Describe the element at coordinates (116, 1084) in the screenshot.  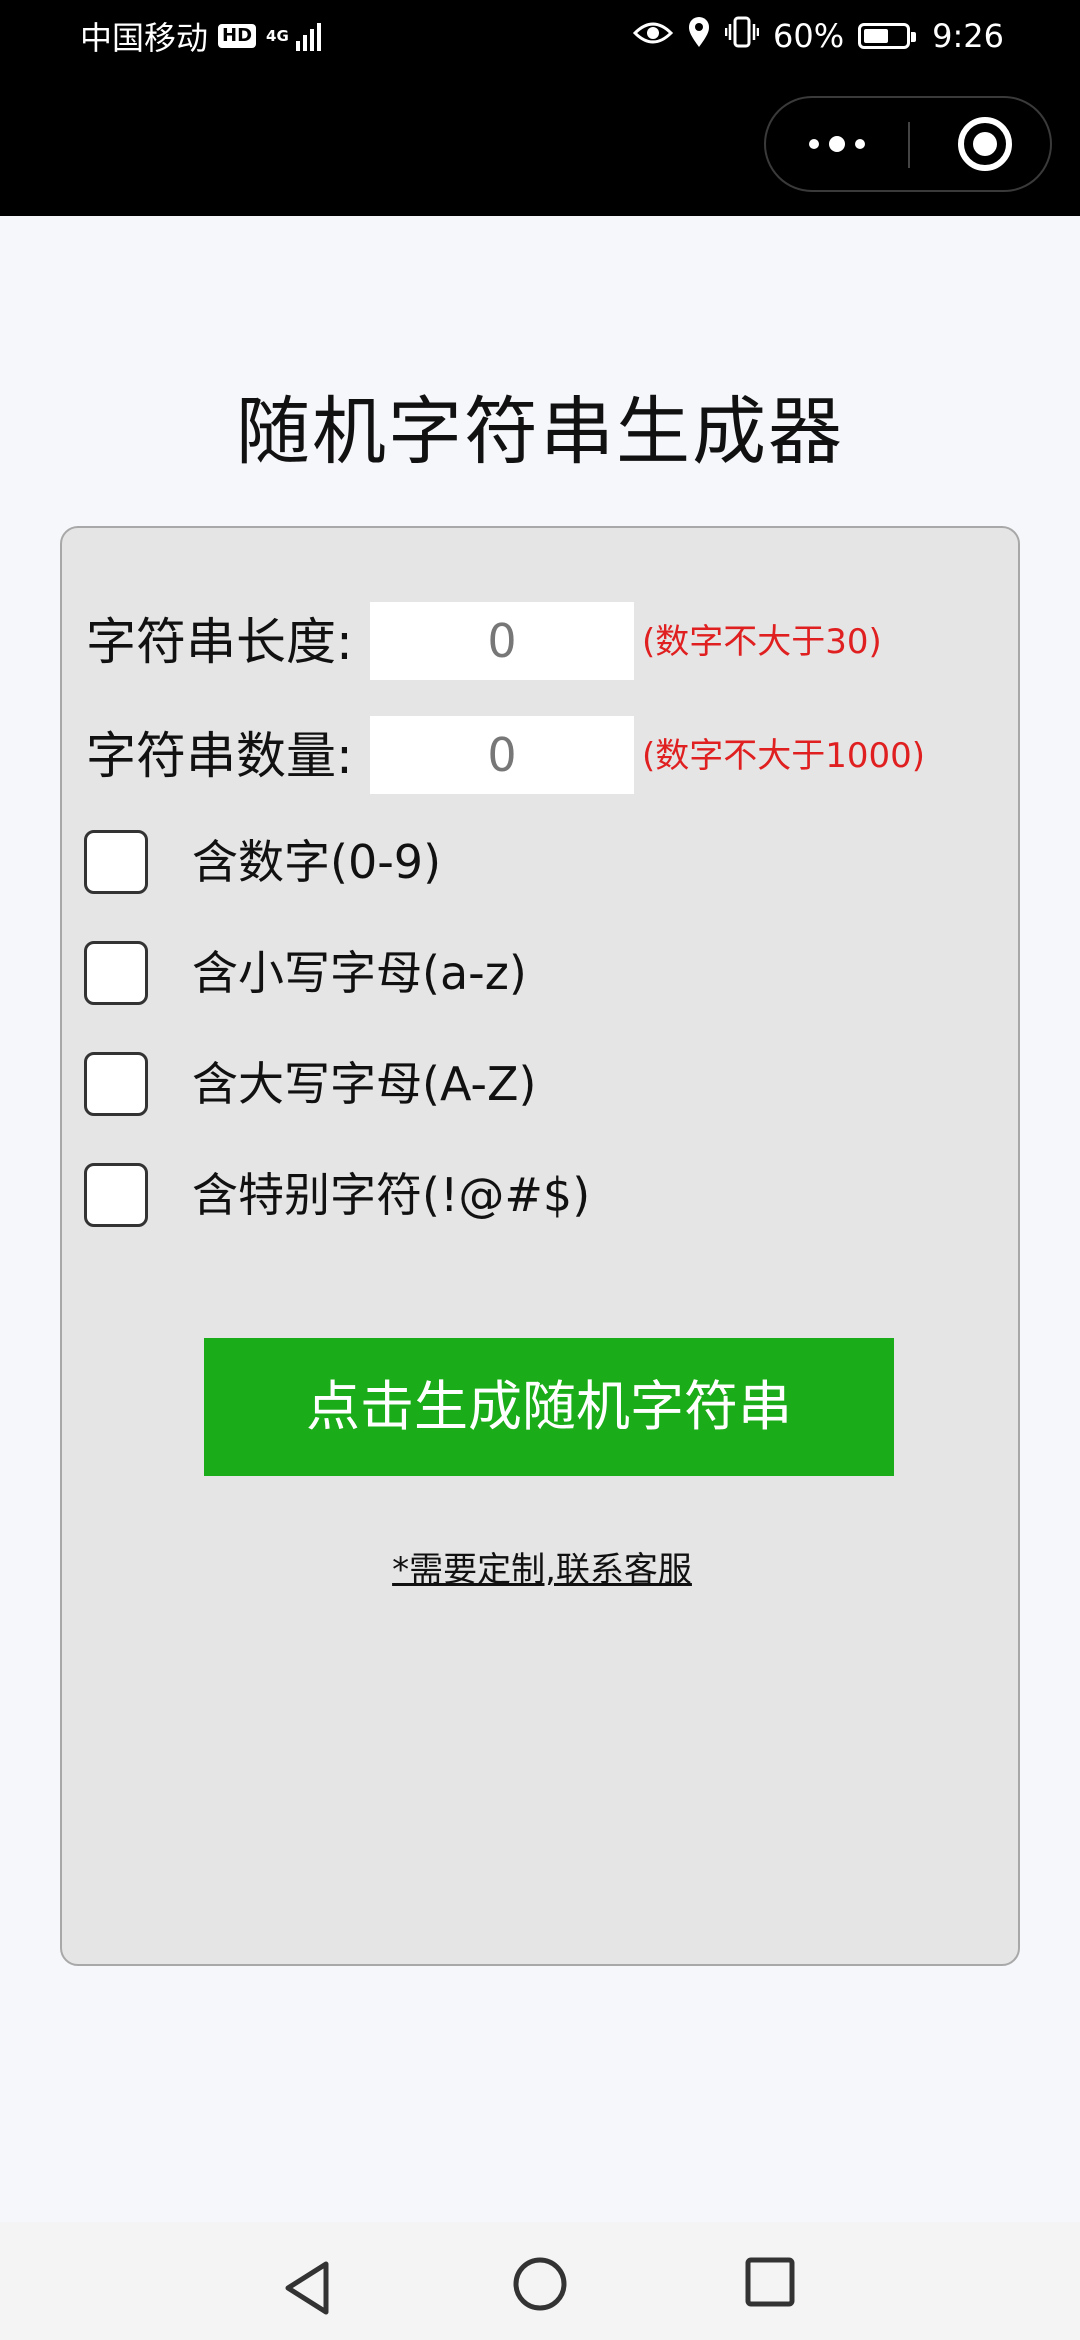
I see `uppercase-checkbox` at that location.